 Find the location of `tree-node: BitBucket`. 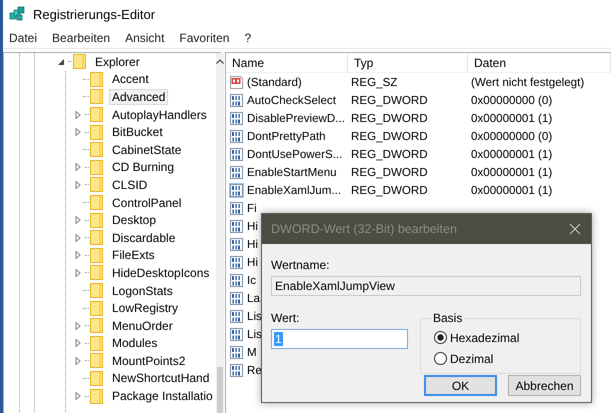

tree-node: BitBucket is located at coordinates (137, 132).